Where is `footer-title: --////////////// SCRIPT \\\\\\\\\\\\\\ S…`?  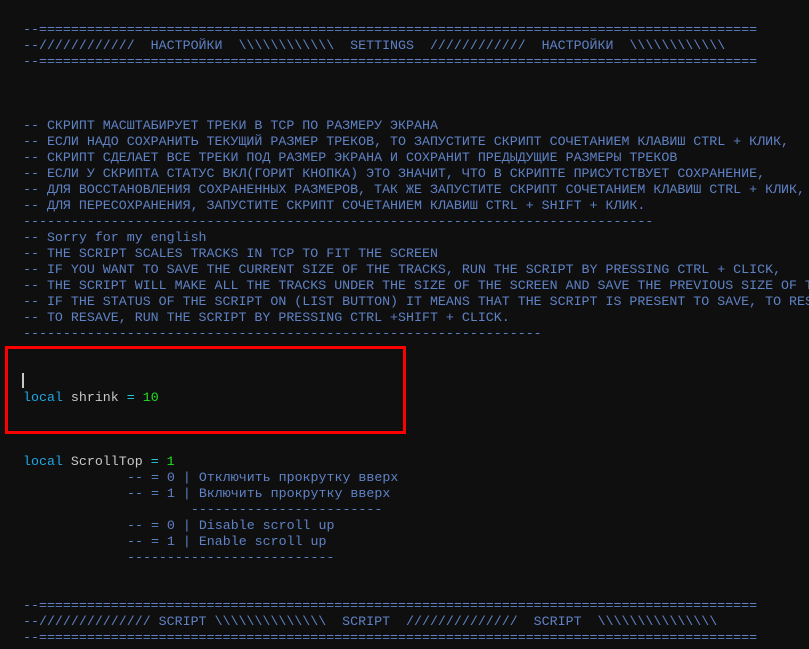 footer-title: --////////////// SCRIPT \\\\\\\\\\\\\\ S… is located at coordinates (370, 621).